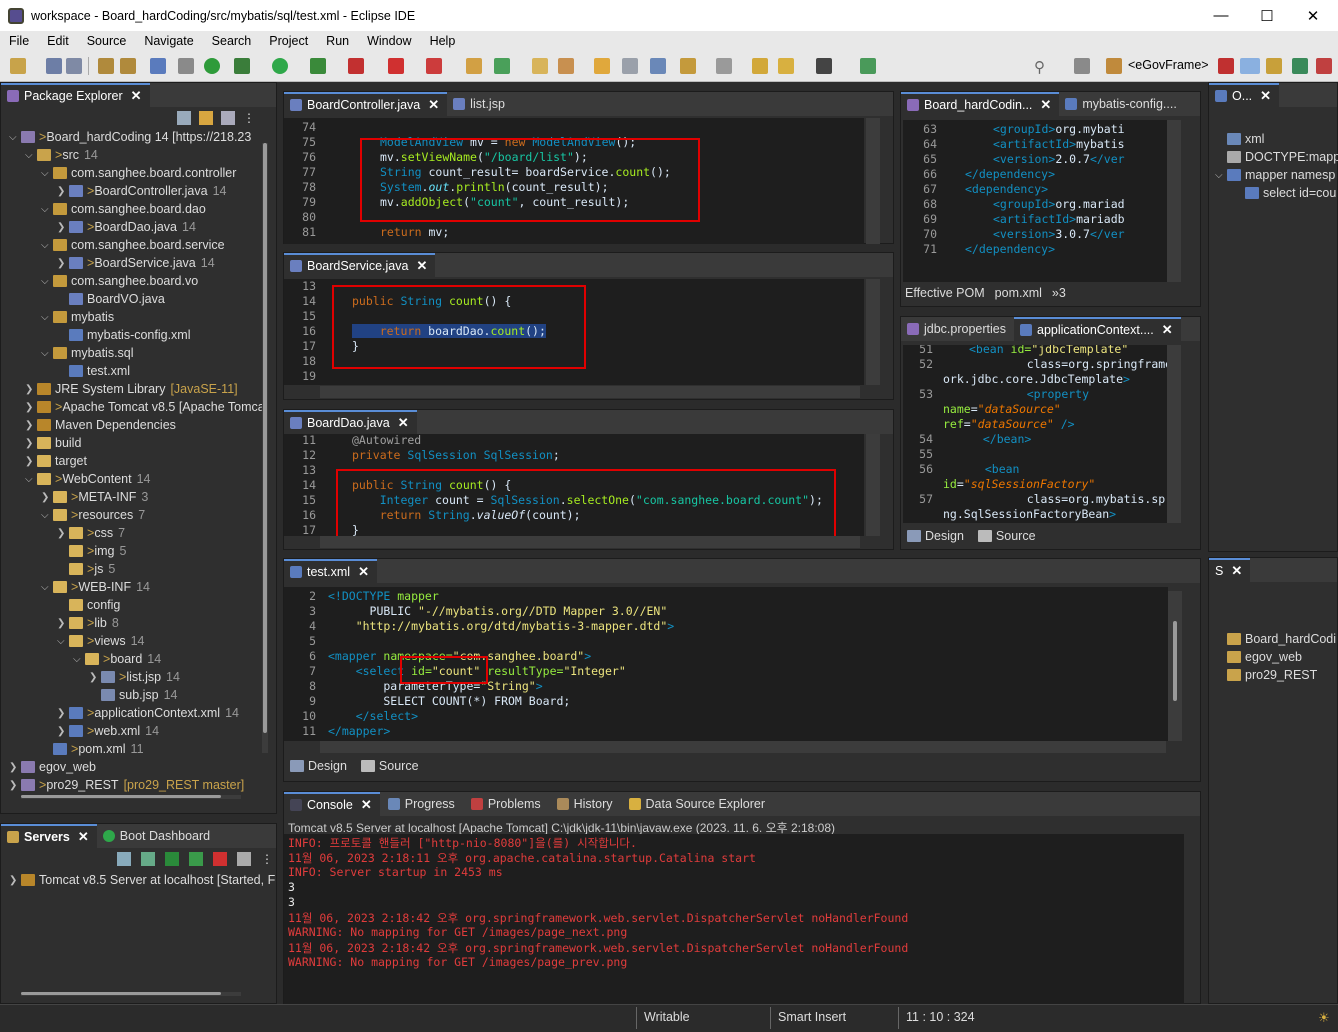  What do you see at coordinates (94, 497) in the screenshot?
I see `tree-item: ❯ > META-INF 3` at bounding box center [94, 497].